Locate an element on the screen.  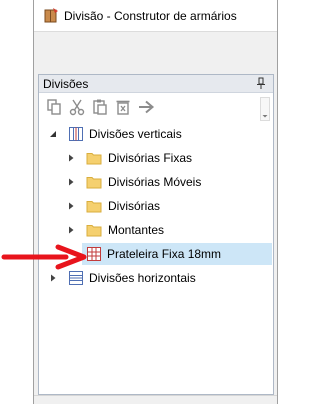
tree-node-label: Montantes is located at coordinates (136, 230).